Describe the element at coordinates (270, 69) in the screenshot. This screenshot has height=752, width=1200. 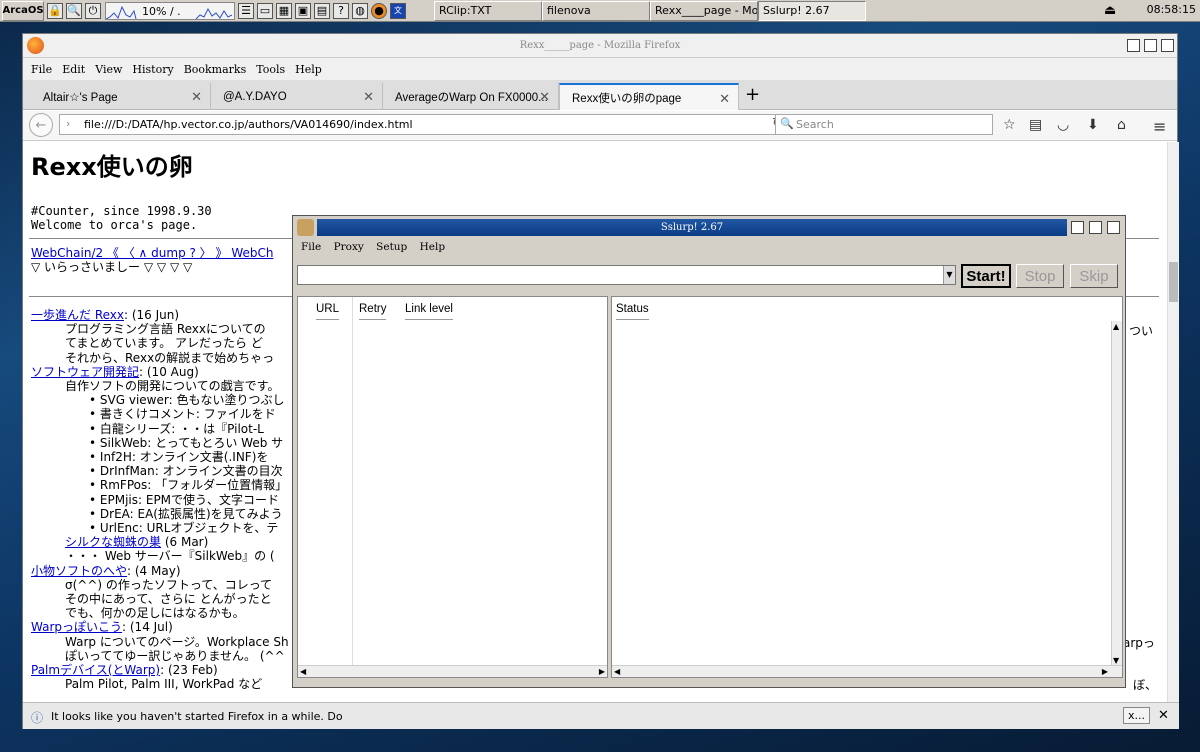
I see `menu-tools: Tools` at that location.